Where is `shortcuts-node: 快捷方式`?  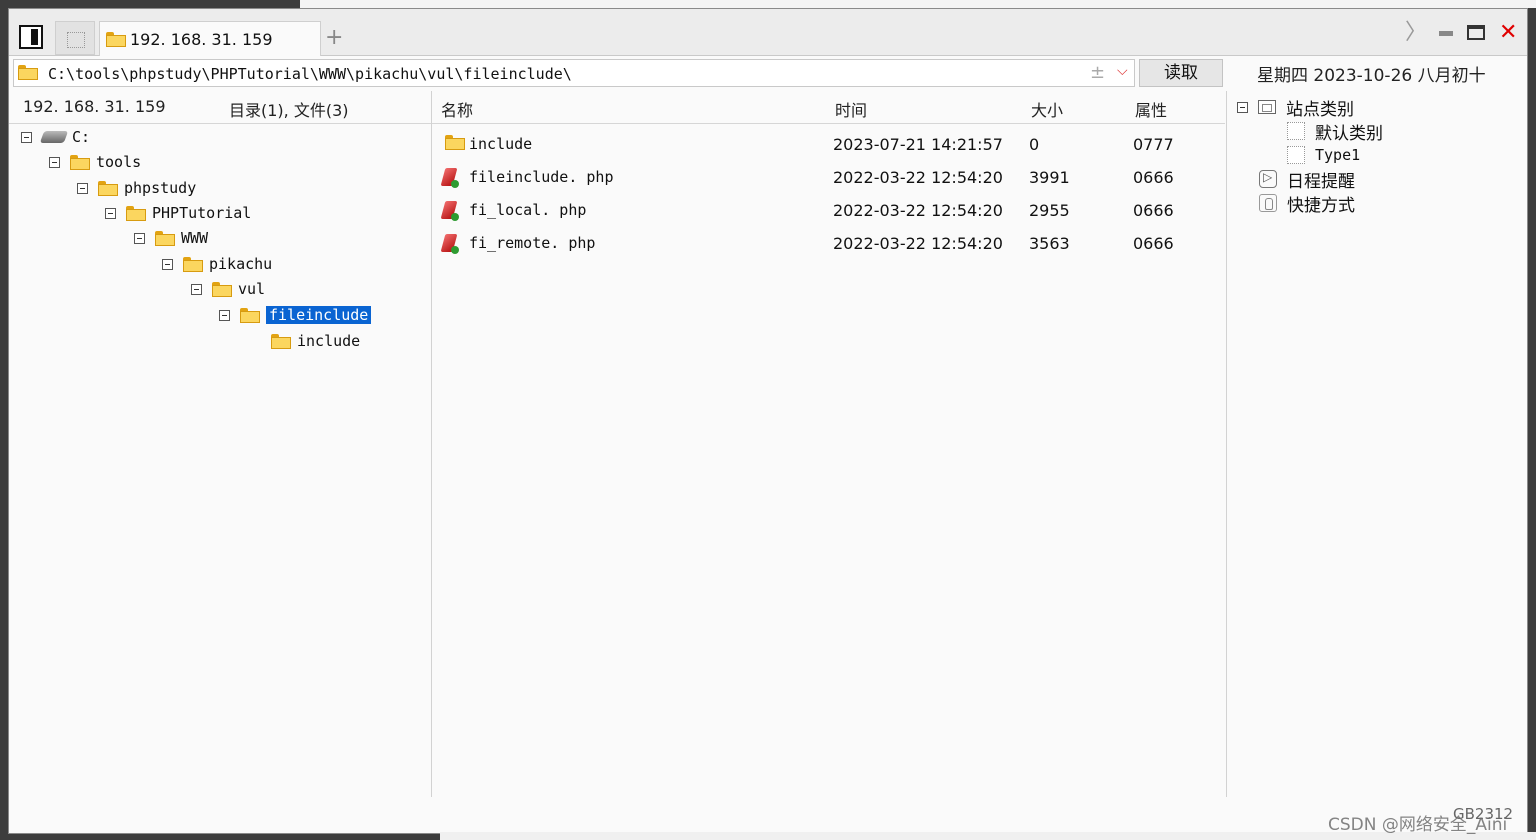 shortcuts-node: 快捷方式 is located at coordinates (1307, 203).